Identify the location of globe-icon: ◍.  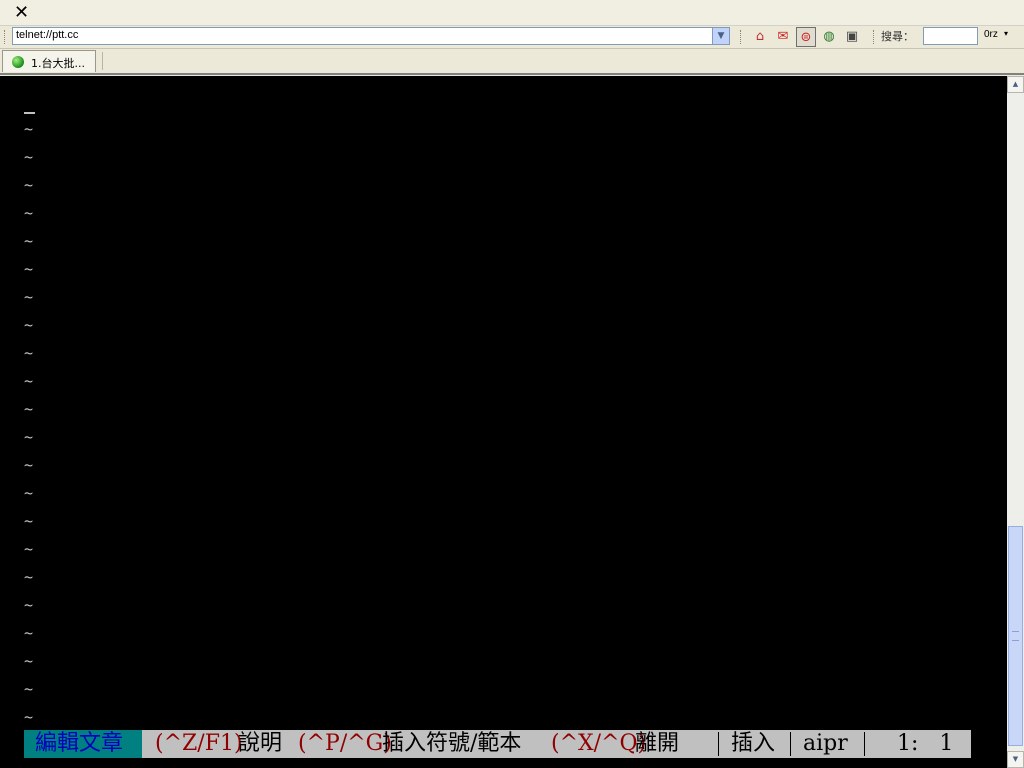
(829, 37).